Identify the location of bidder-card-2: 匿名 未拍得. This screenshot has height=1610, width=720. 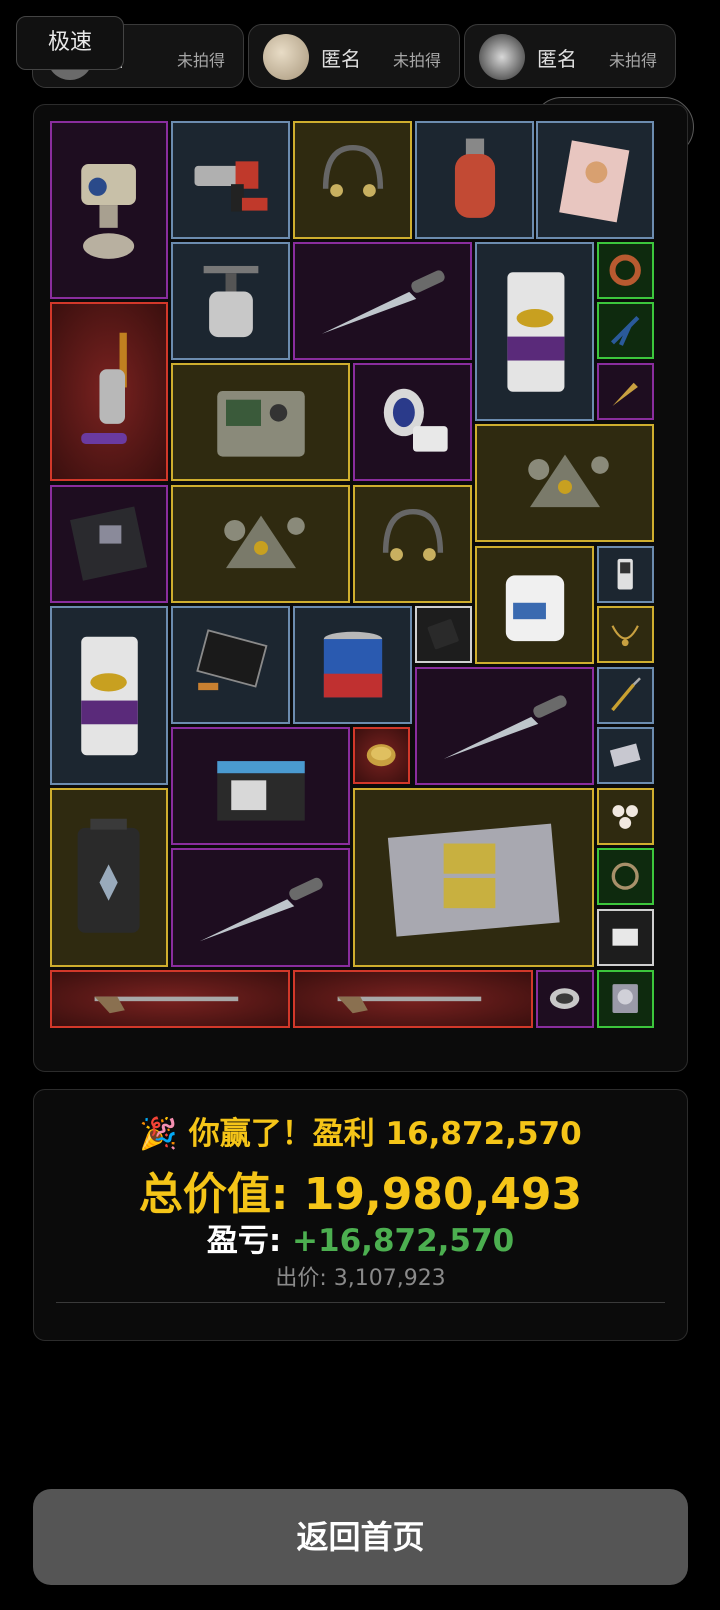
(354, 56).